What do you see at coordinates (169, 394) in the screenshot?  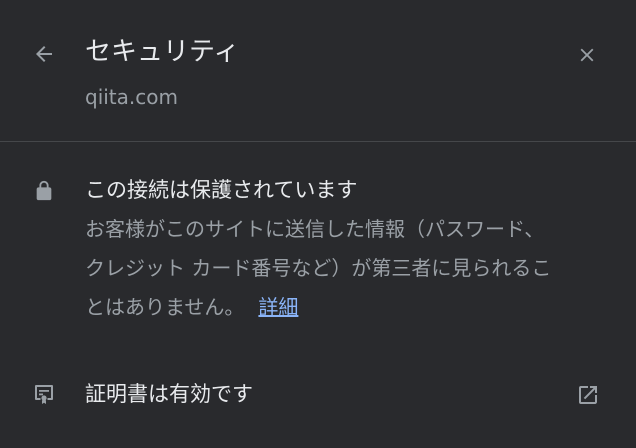 I see `certificate-label: 証明書は有効です` at bounding box center [169, 394].